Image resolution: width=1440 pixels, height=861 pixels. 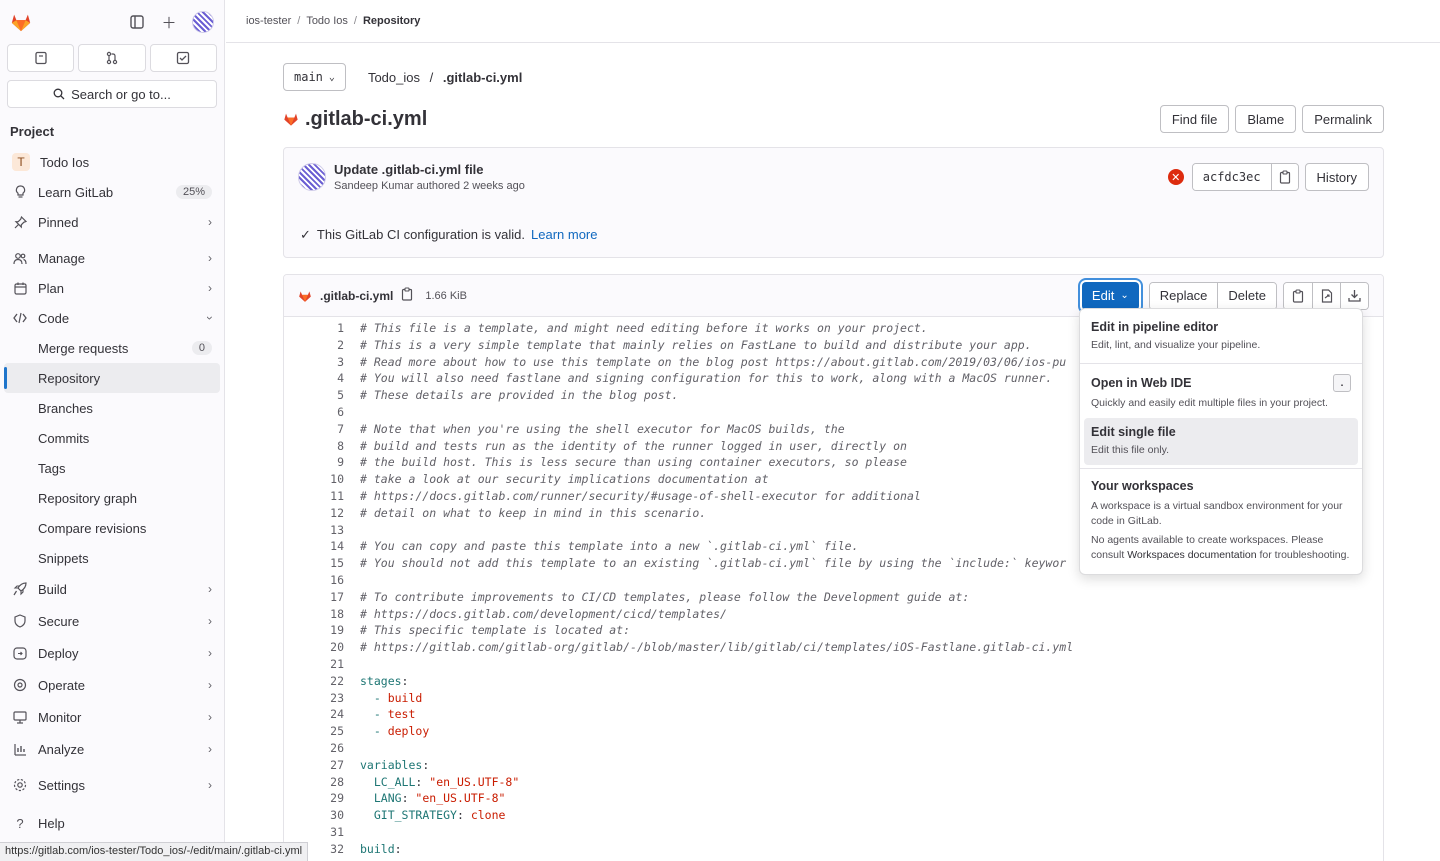 I want to click on line-number: 9, so click(x=322, y=462).